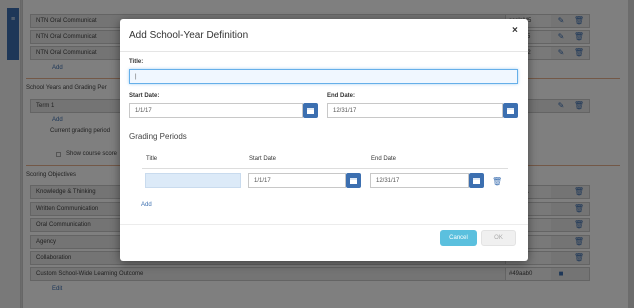  What do you see at coordinates (384, 159) in the screenshot?
I see `column-header-end: End Date` at bounding box center [384, 159].